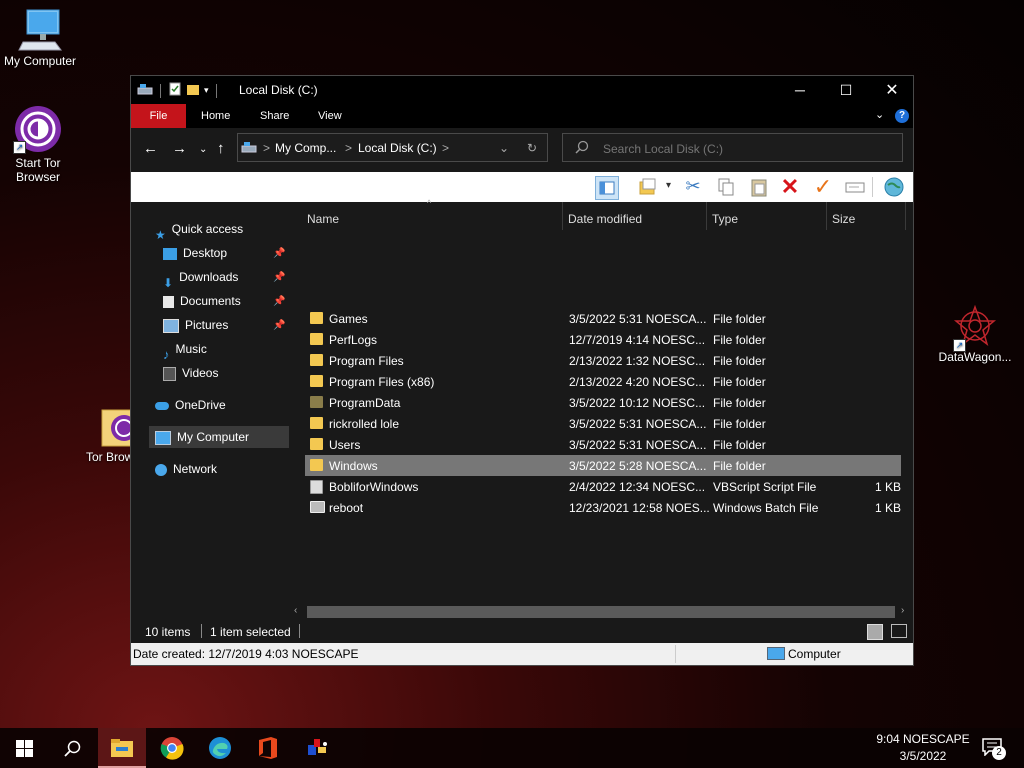 This screenshot has height=768, width=1024. What do you see at coordinates (374, 487) in the screenshot?
I see `file-name: BobliforWindows` at bounding box center [374, 487].